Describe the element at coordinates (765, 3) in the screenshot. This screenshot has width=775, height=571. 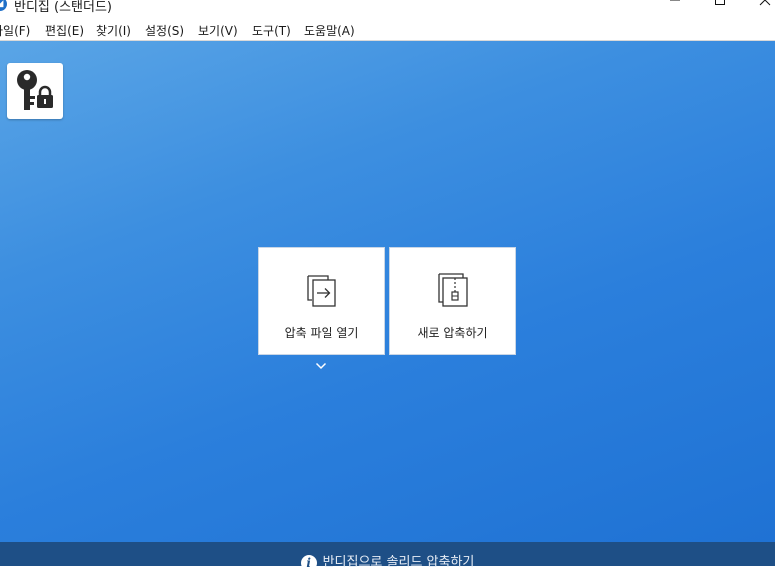
I see `close-icon` at that location.